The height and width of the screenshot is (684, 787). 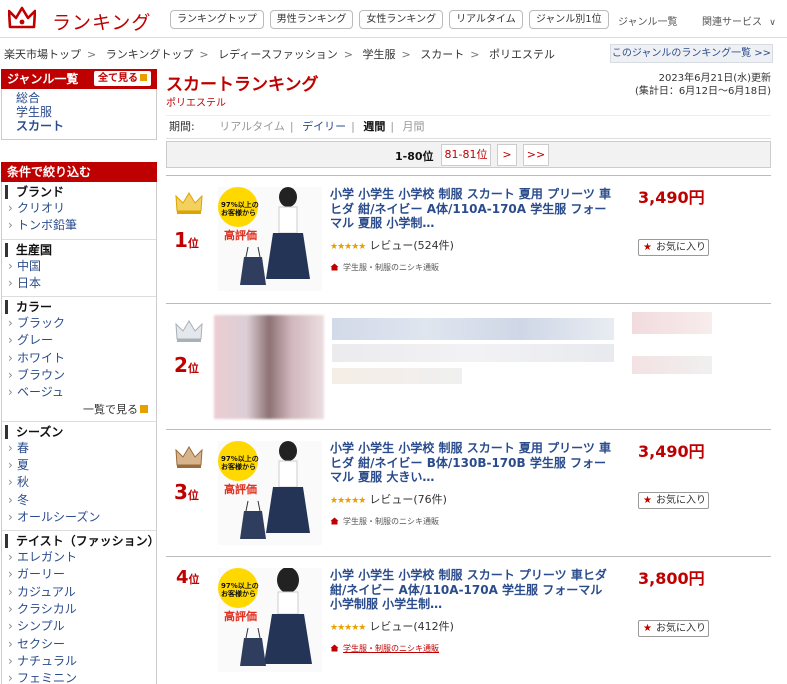 I want to click on update-date: 2023年6月21日(水)更新 (集計日：6月12日～6月18日), so click(x=703, y=85).